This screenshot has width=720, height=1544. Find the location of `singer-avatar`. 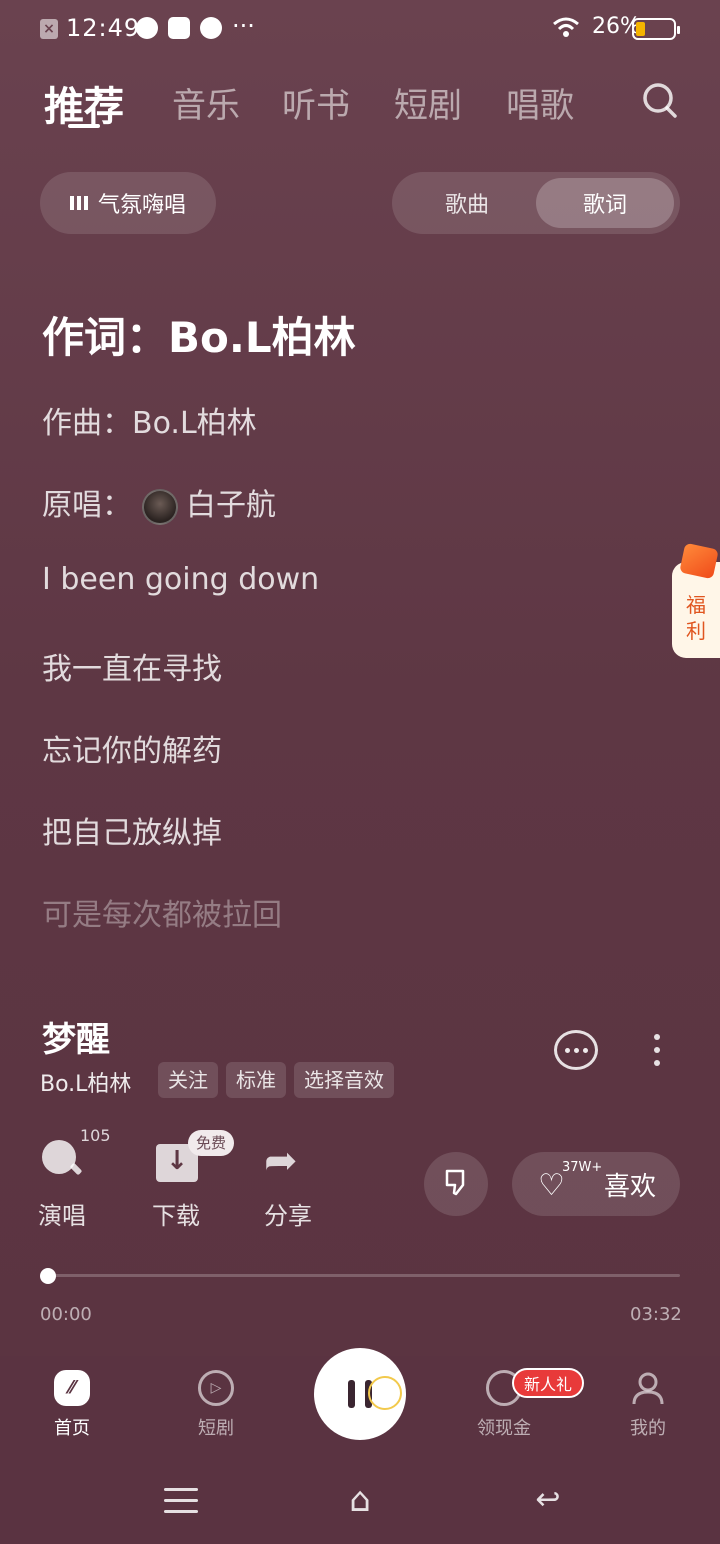

singer-avatar is located at coordinates (160, 506).